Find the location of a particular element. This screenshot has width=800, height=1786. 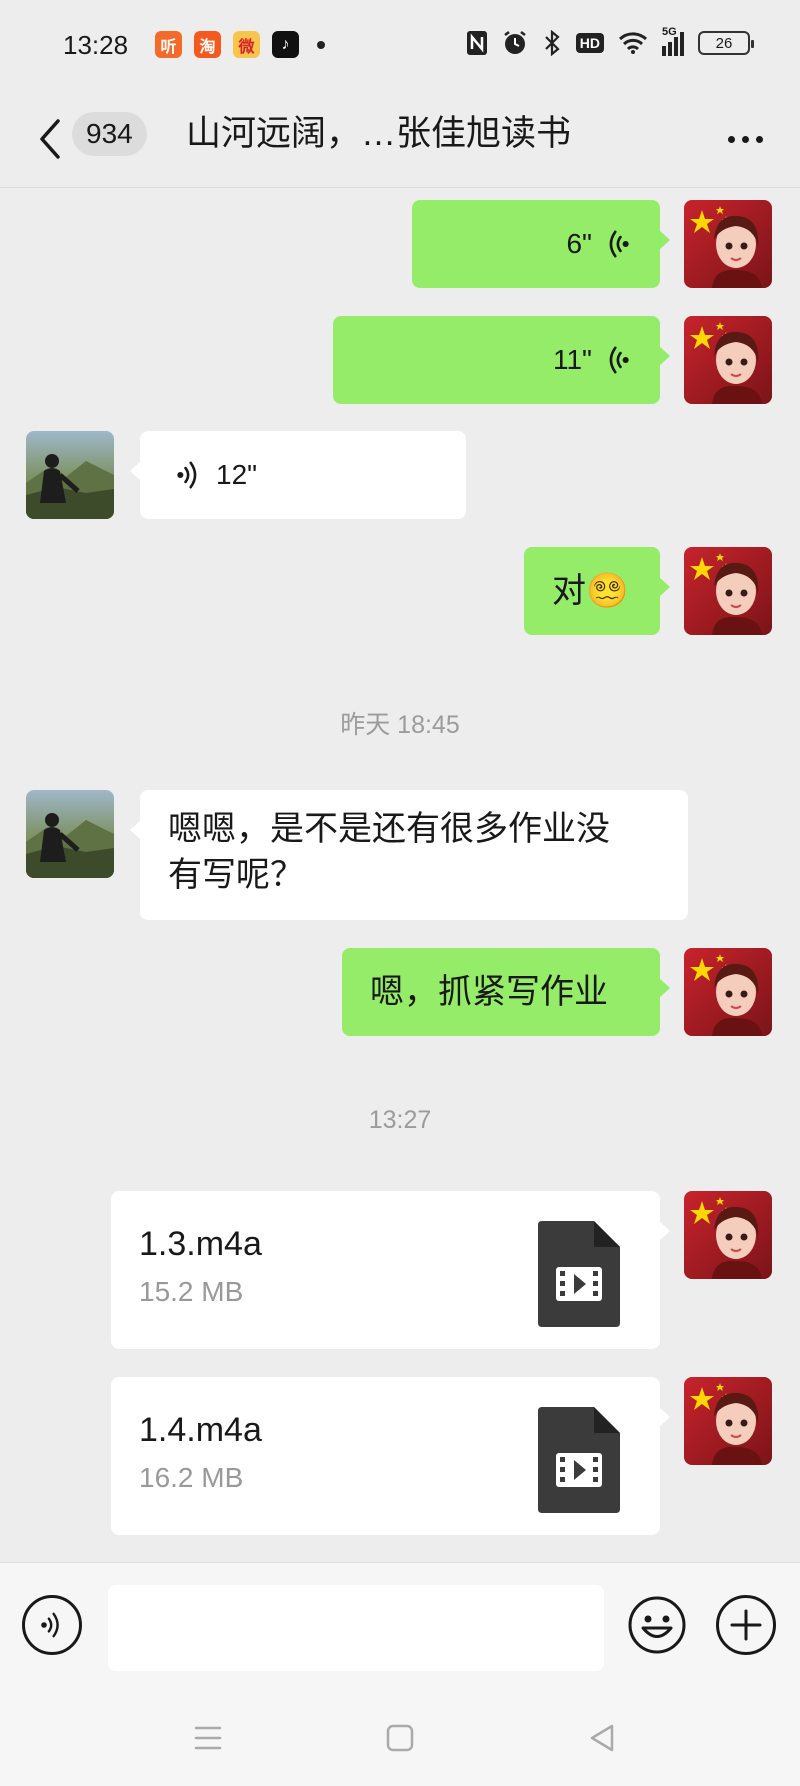

ting-app-icon: 听 is located at coordinates (168, 44).